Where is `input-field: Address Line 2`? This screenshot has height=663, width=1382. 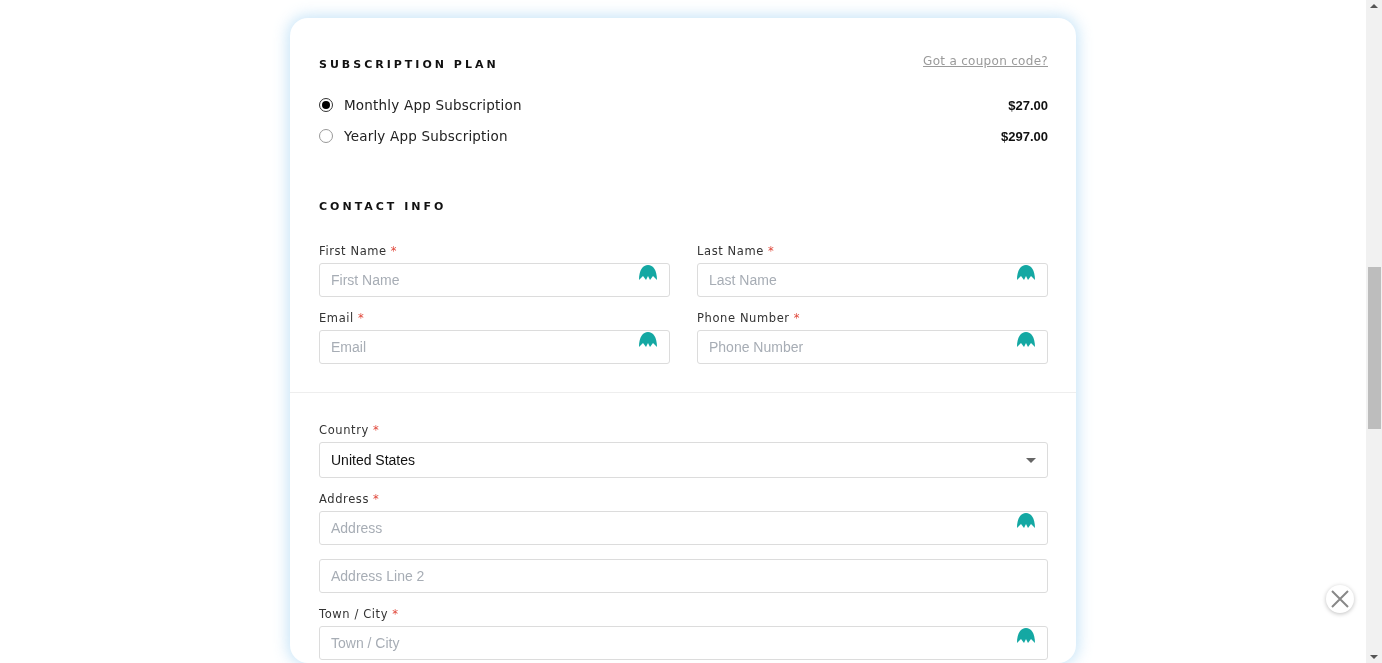
input-field: Address Line 2 is located at coordinates (683, 576).